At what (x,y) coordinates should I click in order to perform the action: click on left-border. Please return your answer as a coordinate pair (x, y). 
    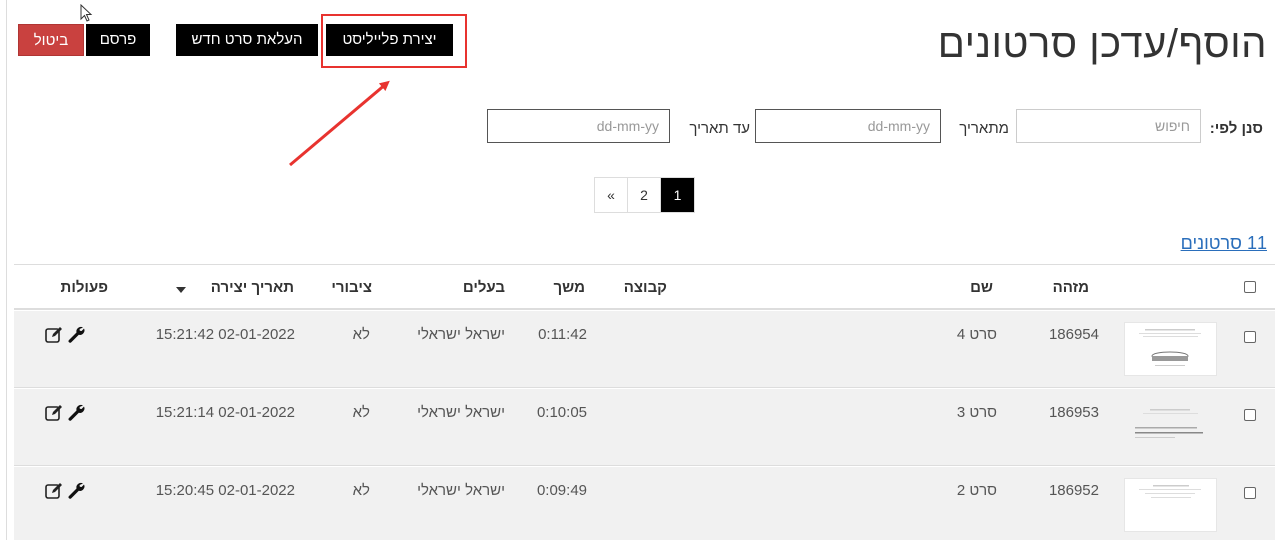
    Looking at the image, I should click on (6, 270).